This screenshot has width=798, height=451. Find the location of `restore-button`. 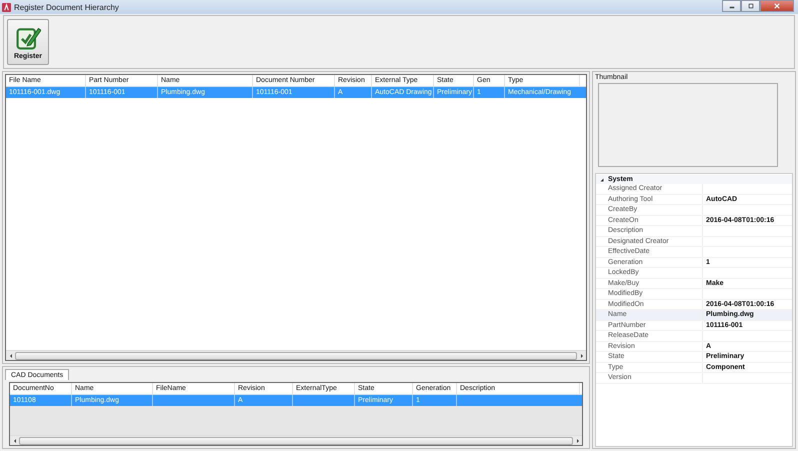

restore-button is located at coordinates (750, 6).